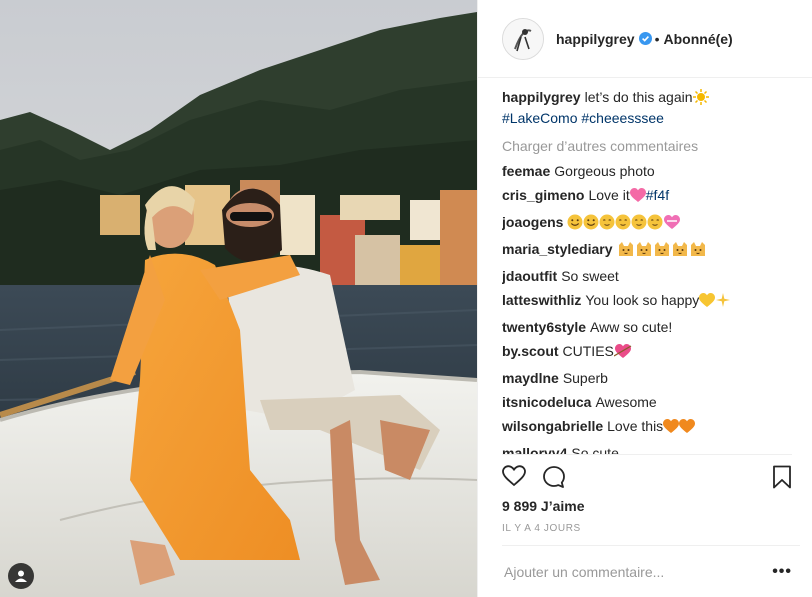  Describe the element at coordinates (557, 249) in the screenshot. I see `comment-username: maria_stylediary` at that location.